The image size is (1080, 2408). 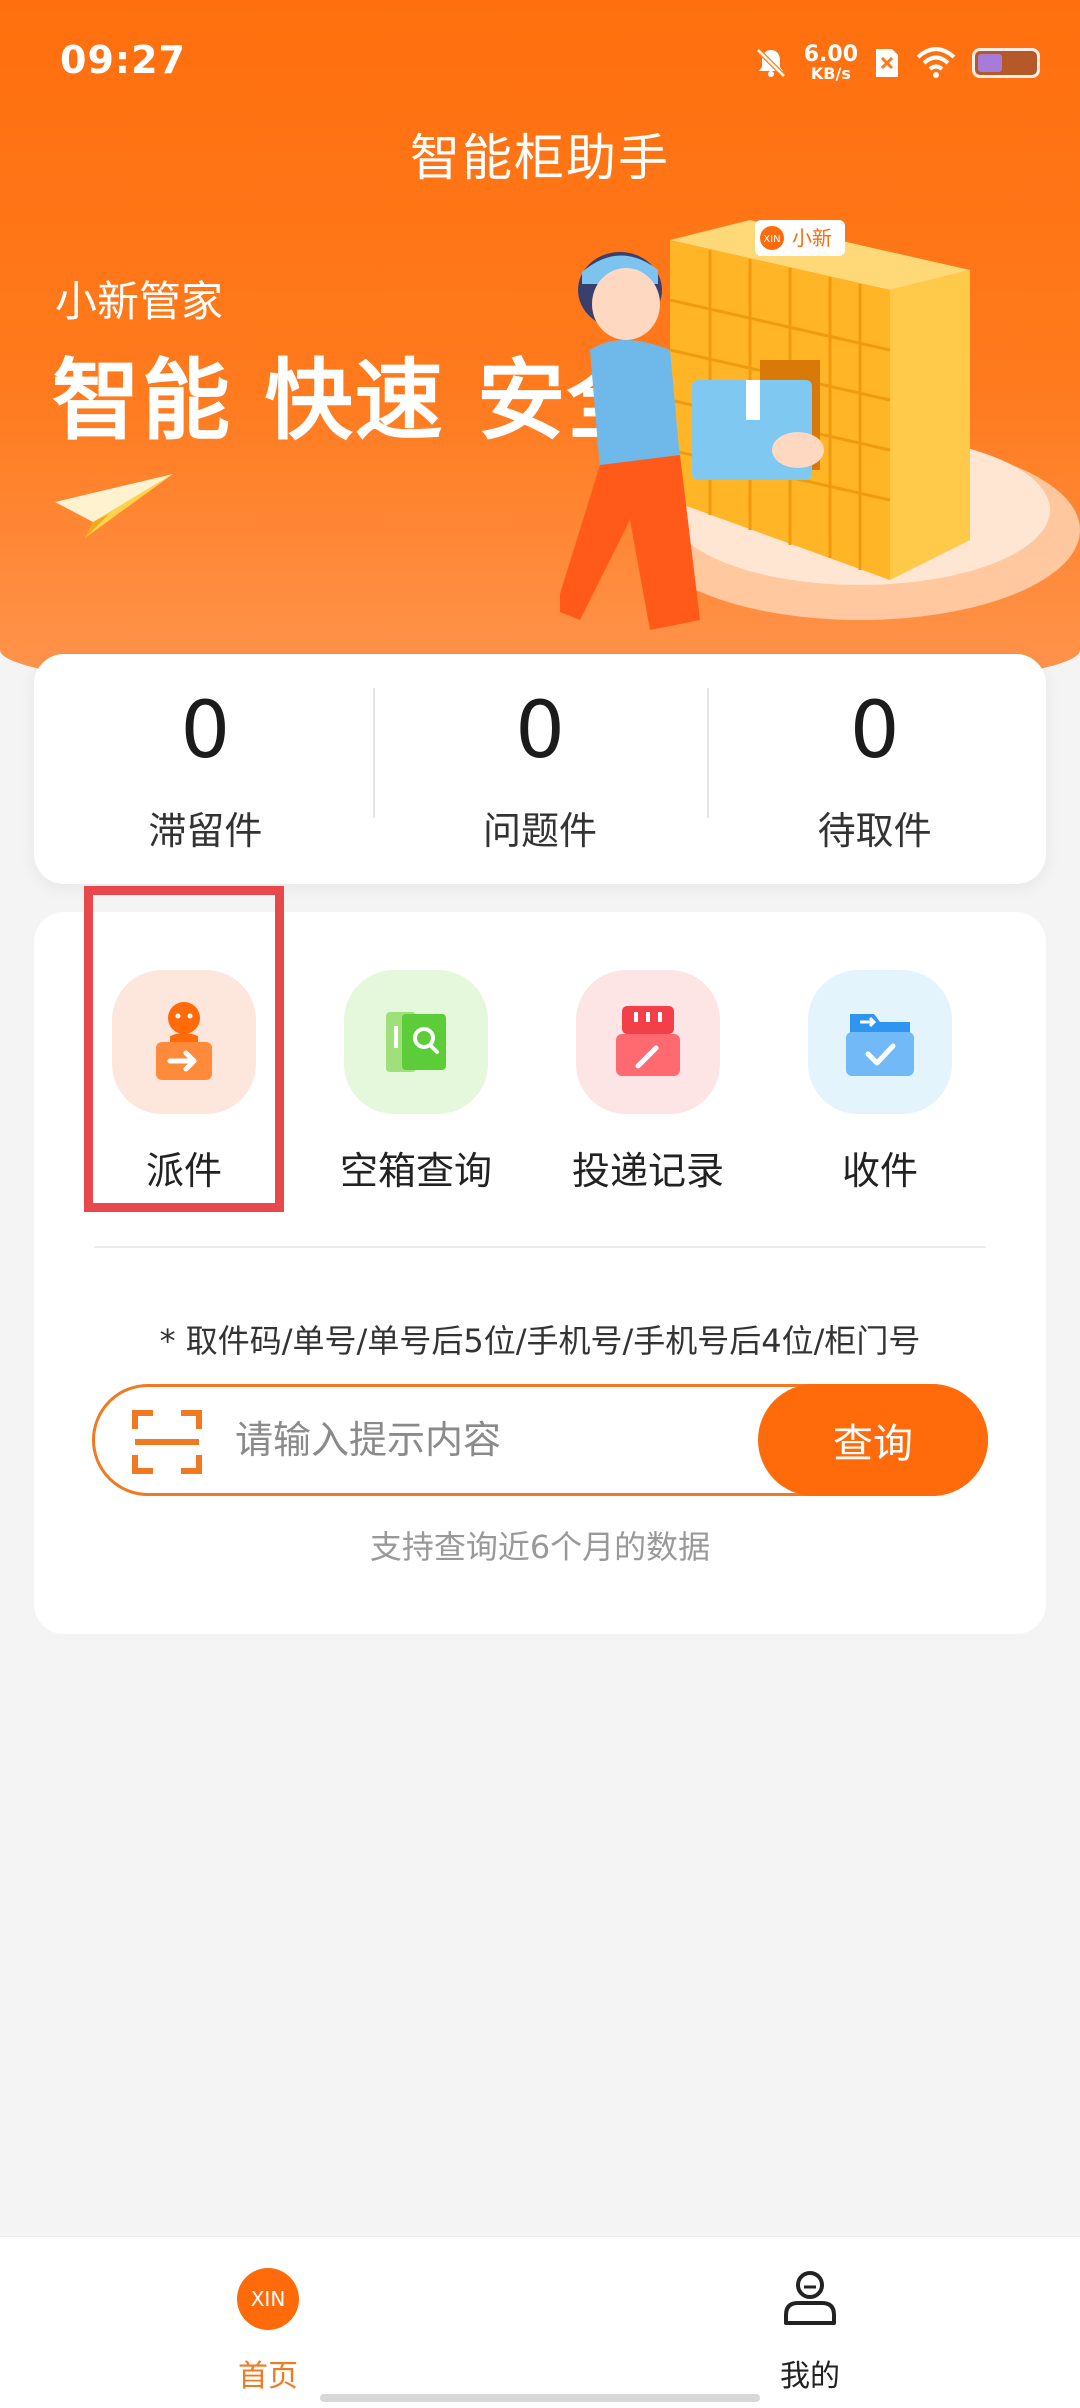 What do you see at coordinates (540, 2398) in the screenshot?
I see `home-indicator` at bounding box center [540, 2398].